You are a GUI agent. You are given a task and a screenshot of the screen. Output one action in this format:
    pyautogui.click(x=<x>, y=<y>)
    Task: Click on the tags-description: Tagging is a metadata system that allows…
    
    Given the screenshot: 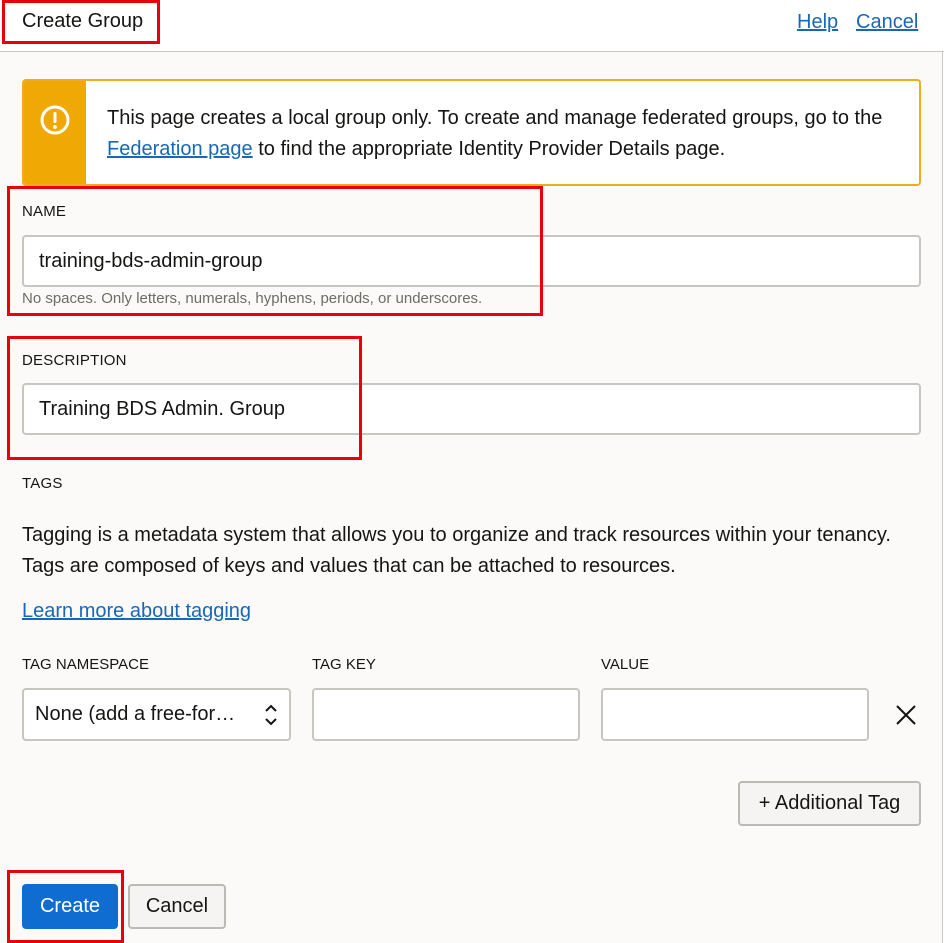 What is the action you would take?
    pyautogui.click(x=456, y=550)
    